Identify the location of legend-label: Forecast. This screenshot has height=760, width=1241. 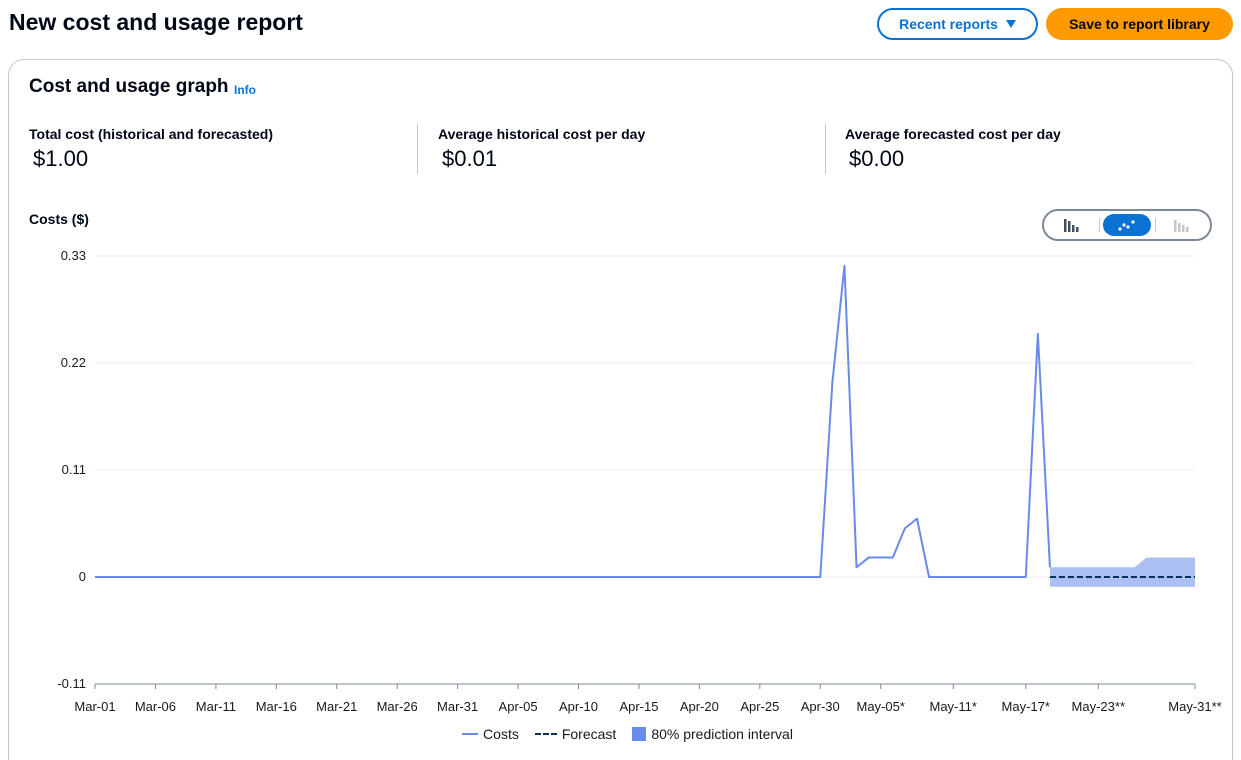
(589, 734).